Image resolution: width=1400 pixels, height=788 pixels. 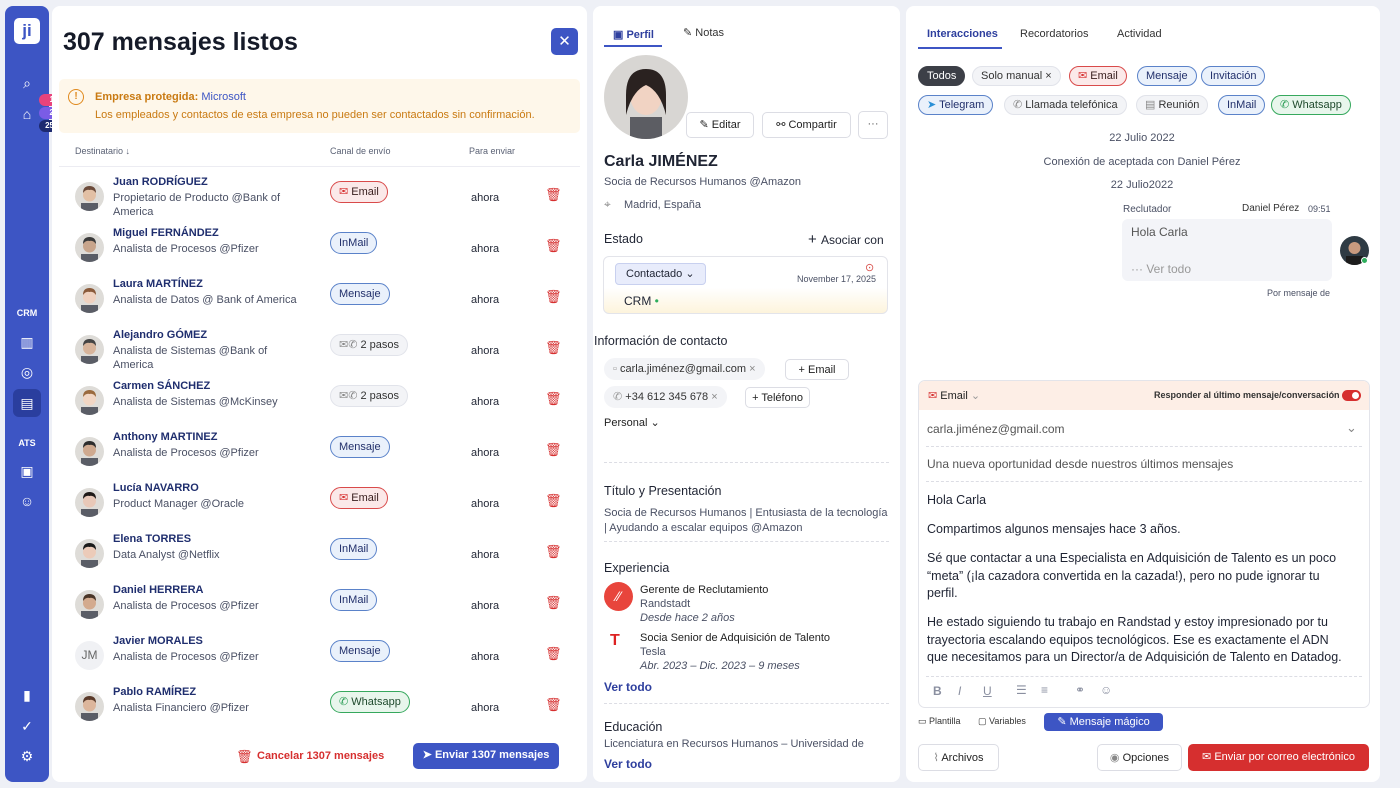 What do you see at coordinates (1139, 500) in the screenshot?
I see `body-p1: Hola Carla` at bounding box center [1139, 500].